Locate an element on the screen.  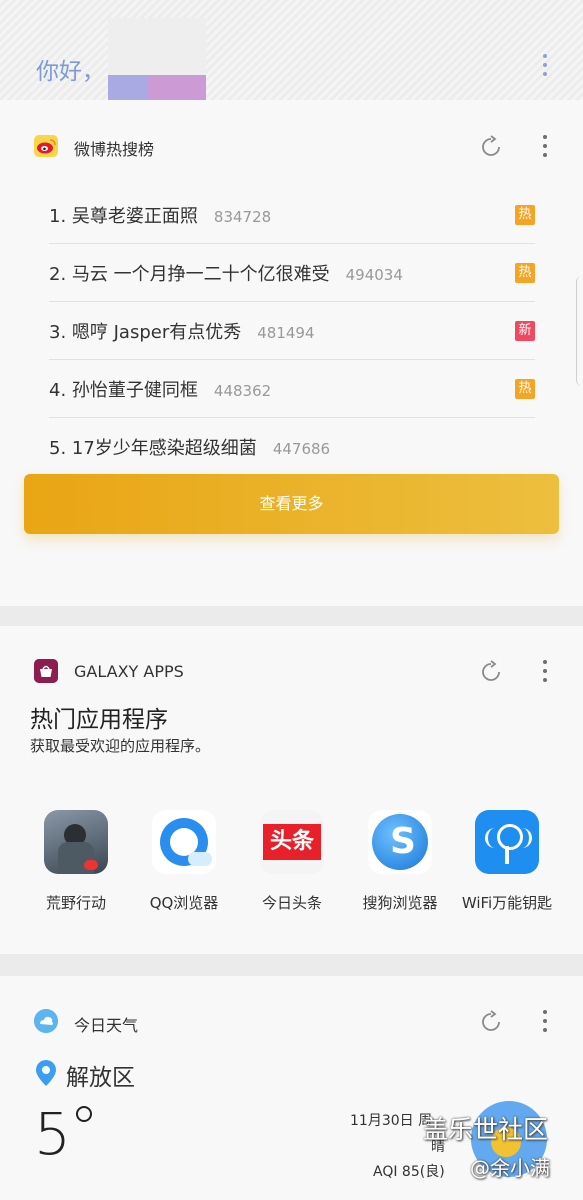
app-wifi-master-key: WiFi万能钥匙 is located at coordinates (507, 861).